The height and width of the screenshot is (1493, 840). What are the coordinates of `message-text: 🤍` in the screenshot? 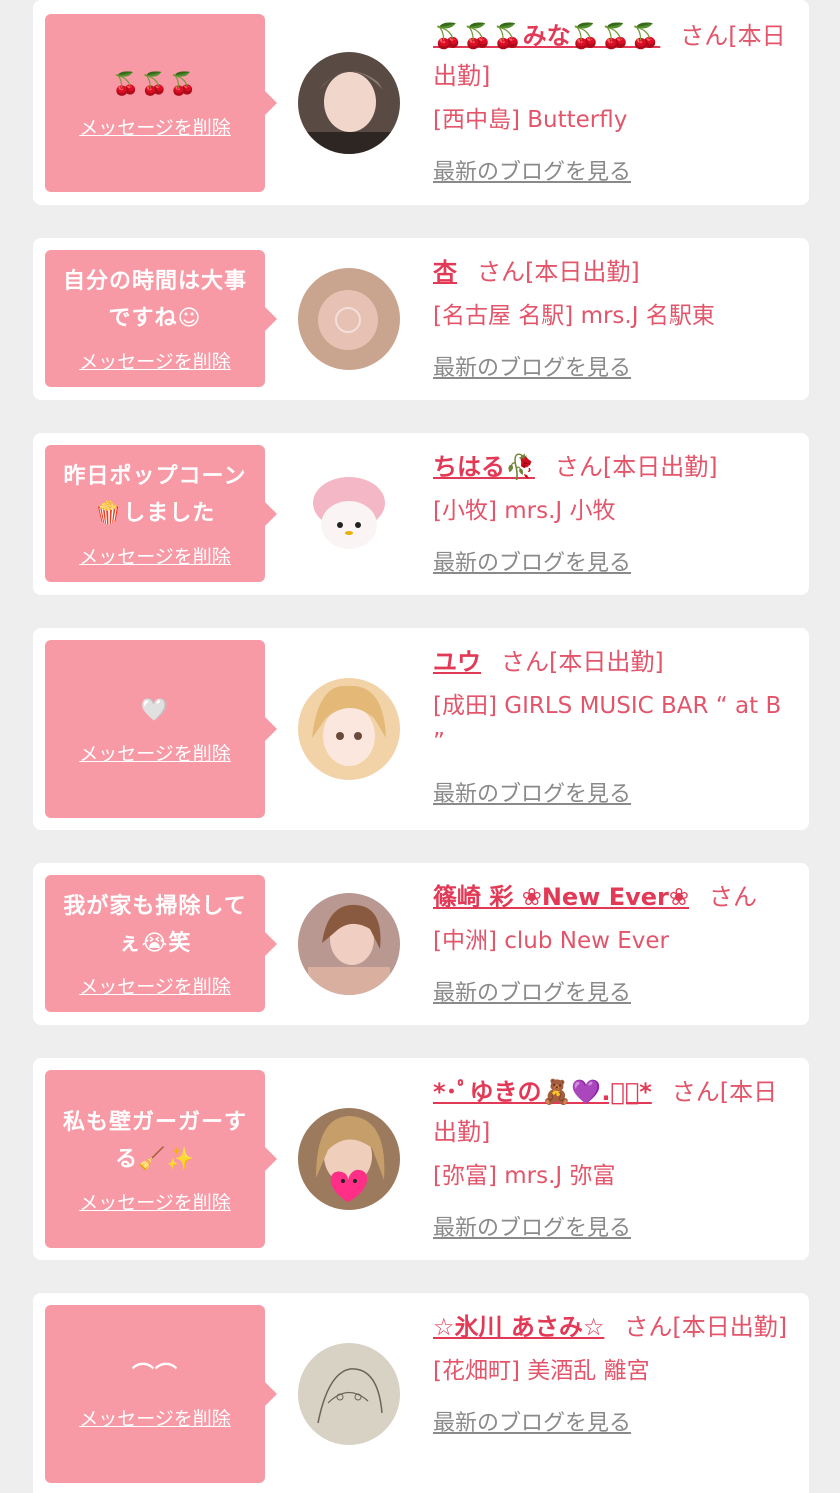 It's located at (155, 710).